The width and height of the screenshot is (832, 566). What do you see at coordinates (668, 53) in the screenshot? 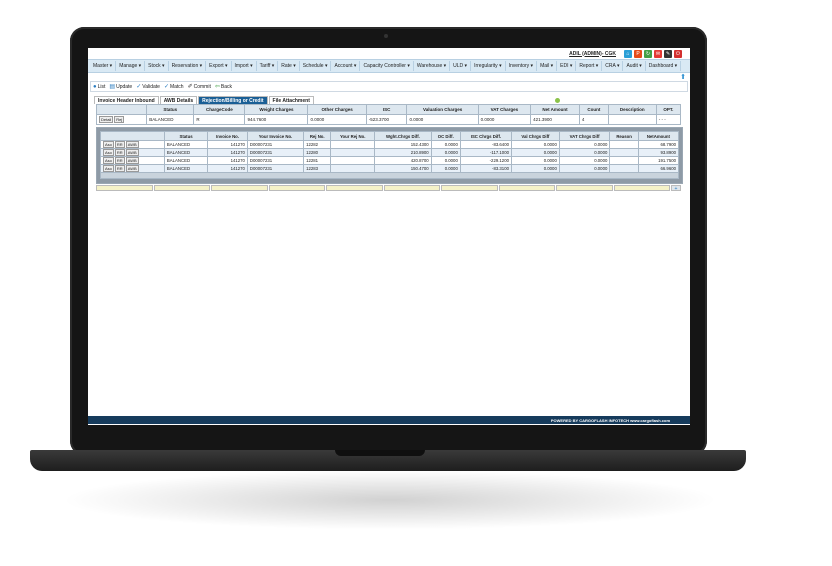
I see `tools-icon: ✎` at bounding box center [668, 53].